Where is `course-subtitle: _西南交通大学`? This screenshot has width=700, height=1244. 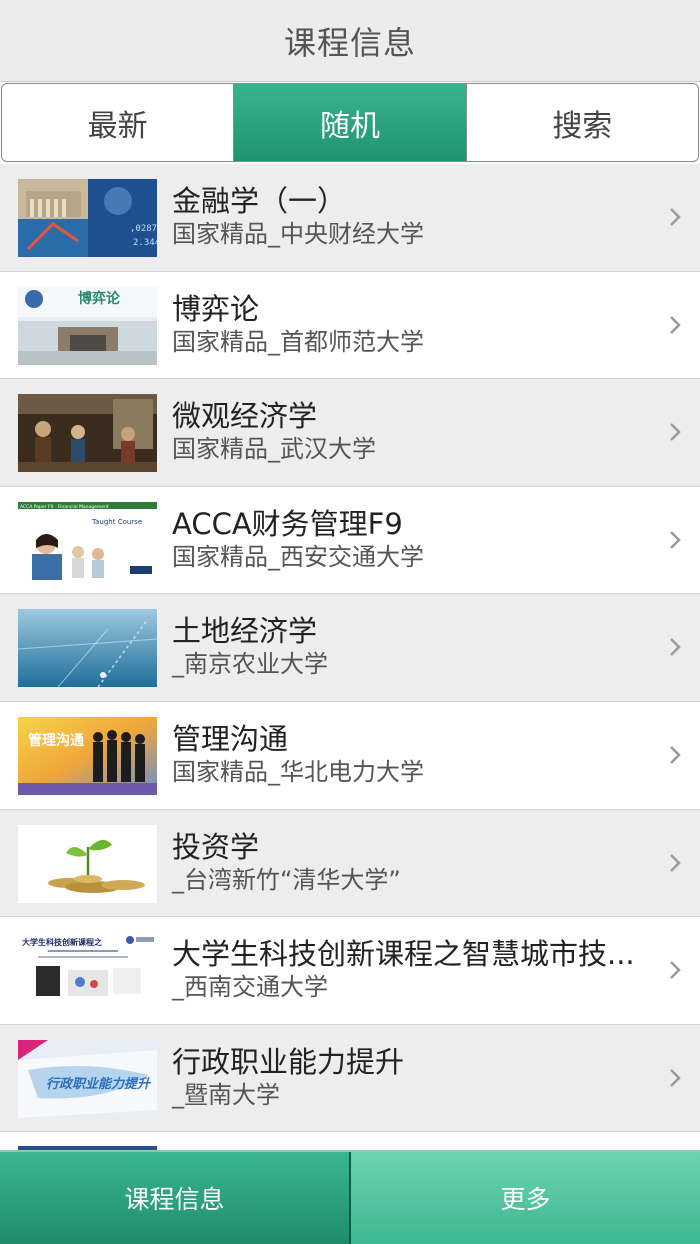
course-subtitle: _西南交通大学 is located at coordinates (250, 987).